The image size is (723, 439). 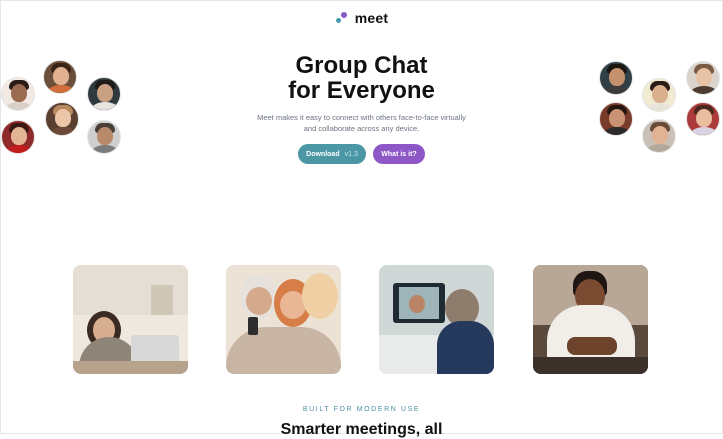 I want to click on meet-logo-icon, so click(x=342, y=18).